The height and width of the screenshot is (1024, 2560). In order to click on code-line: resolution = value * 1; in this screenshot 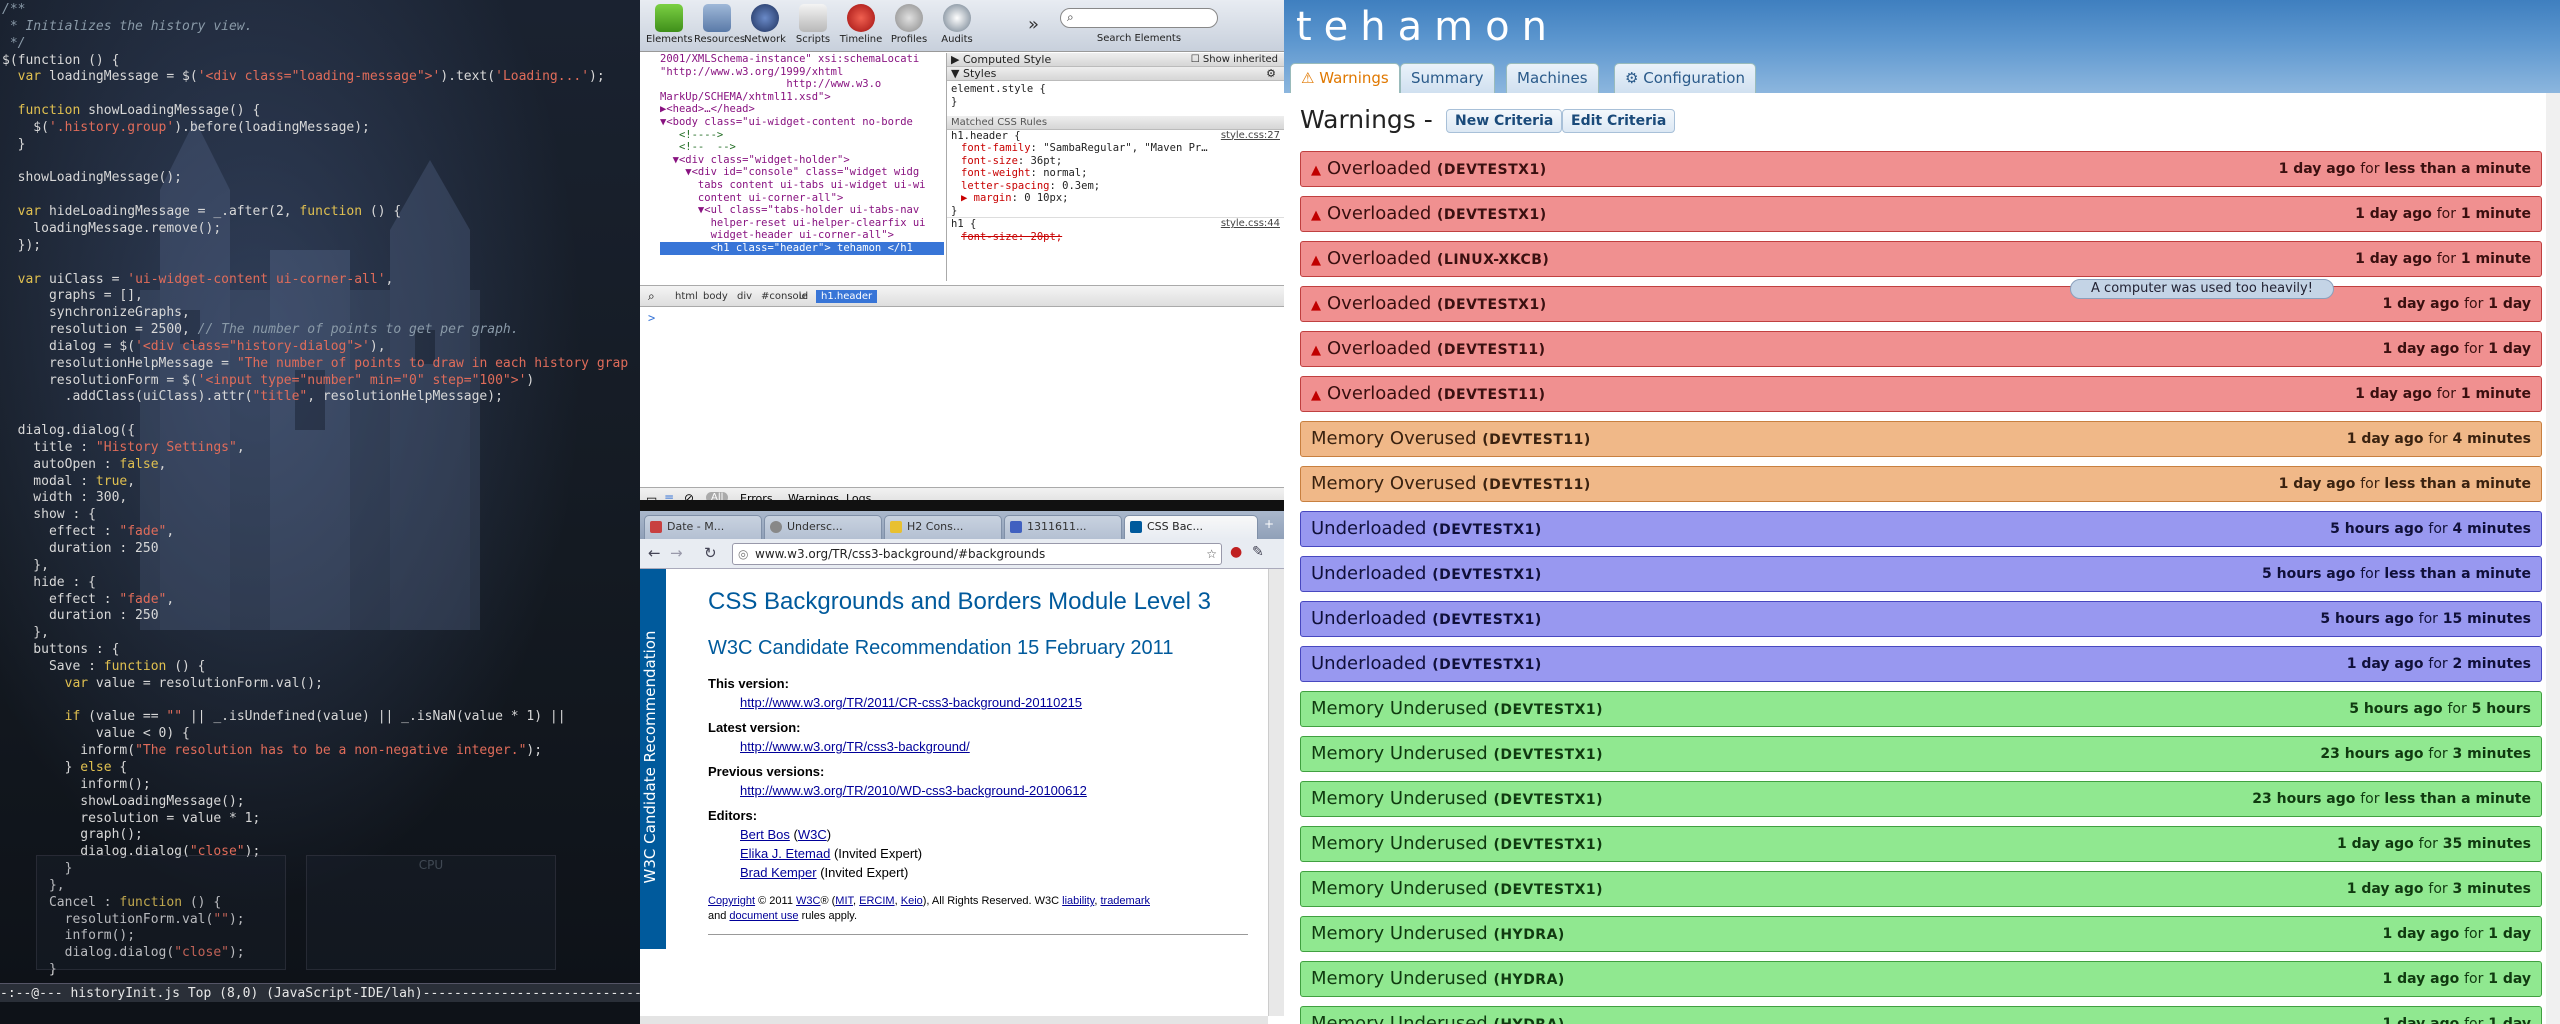, I will do `click(321, 819)`.